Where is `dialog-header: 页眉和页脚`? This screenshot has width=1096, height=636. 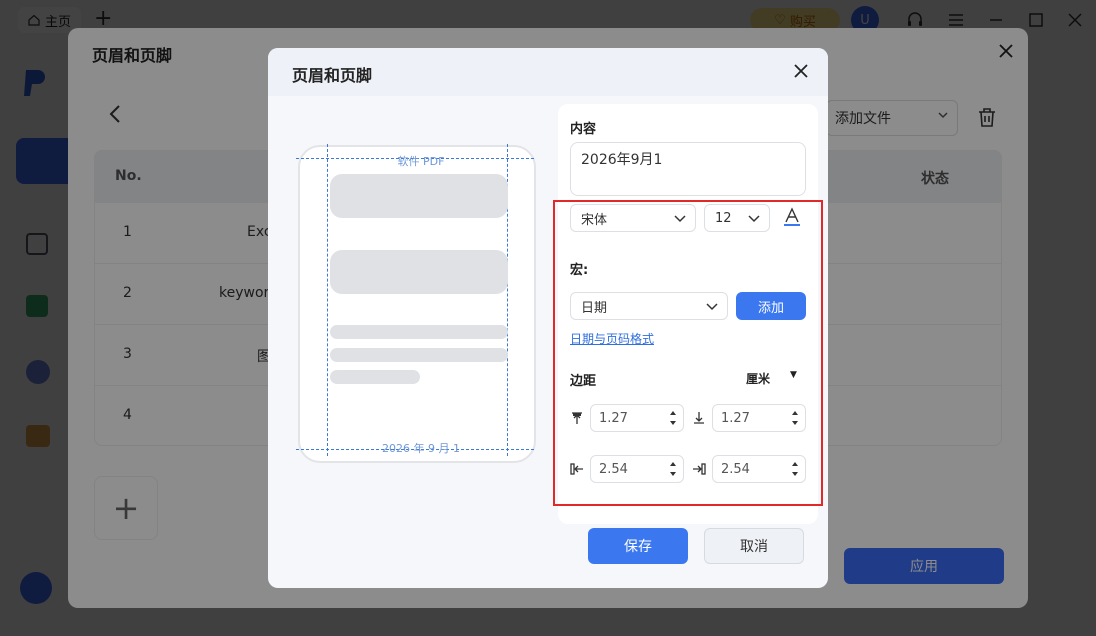
dialog-header: 页眉和页脚 is located at coordinates (548, 72).